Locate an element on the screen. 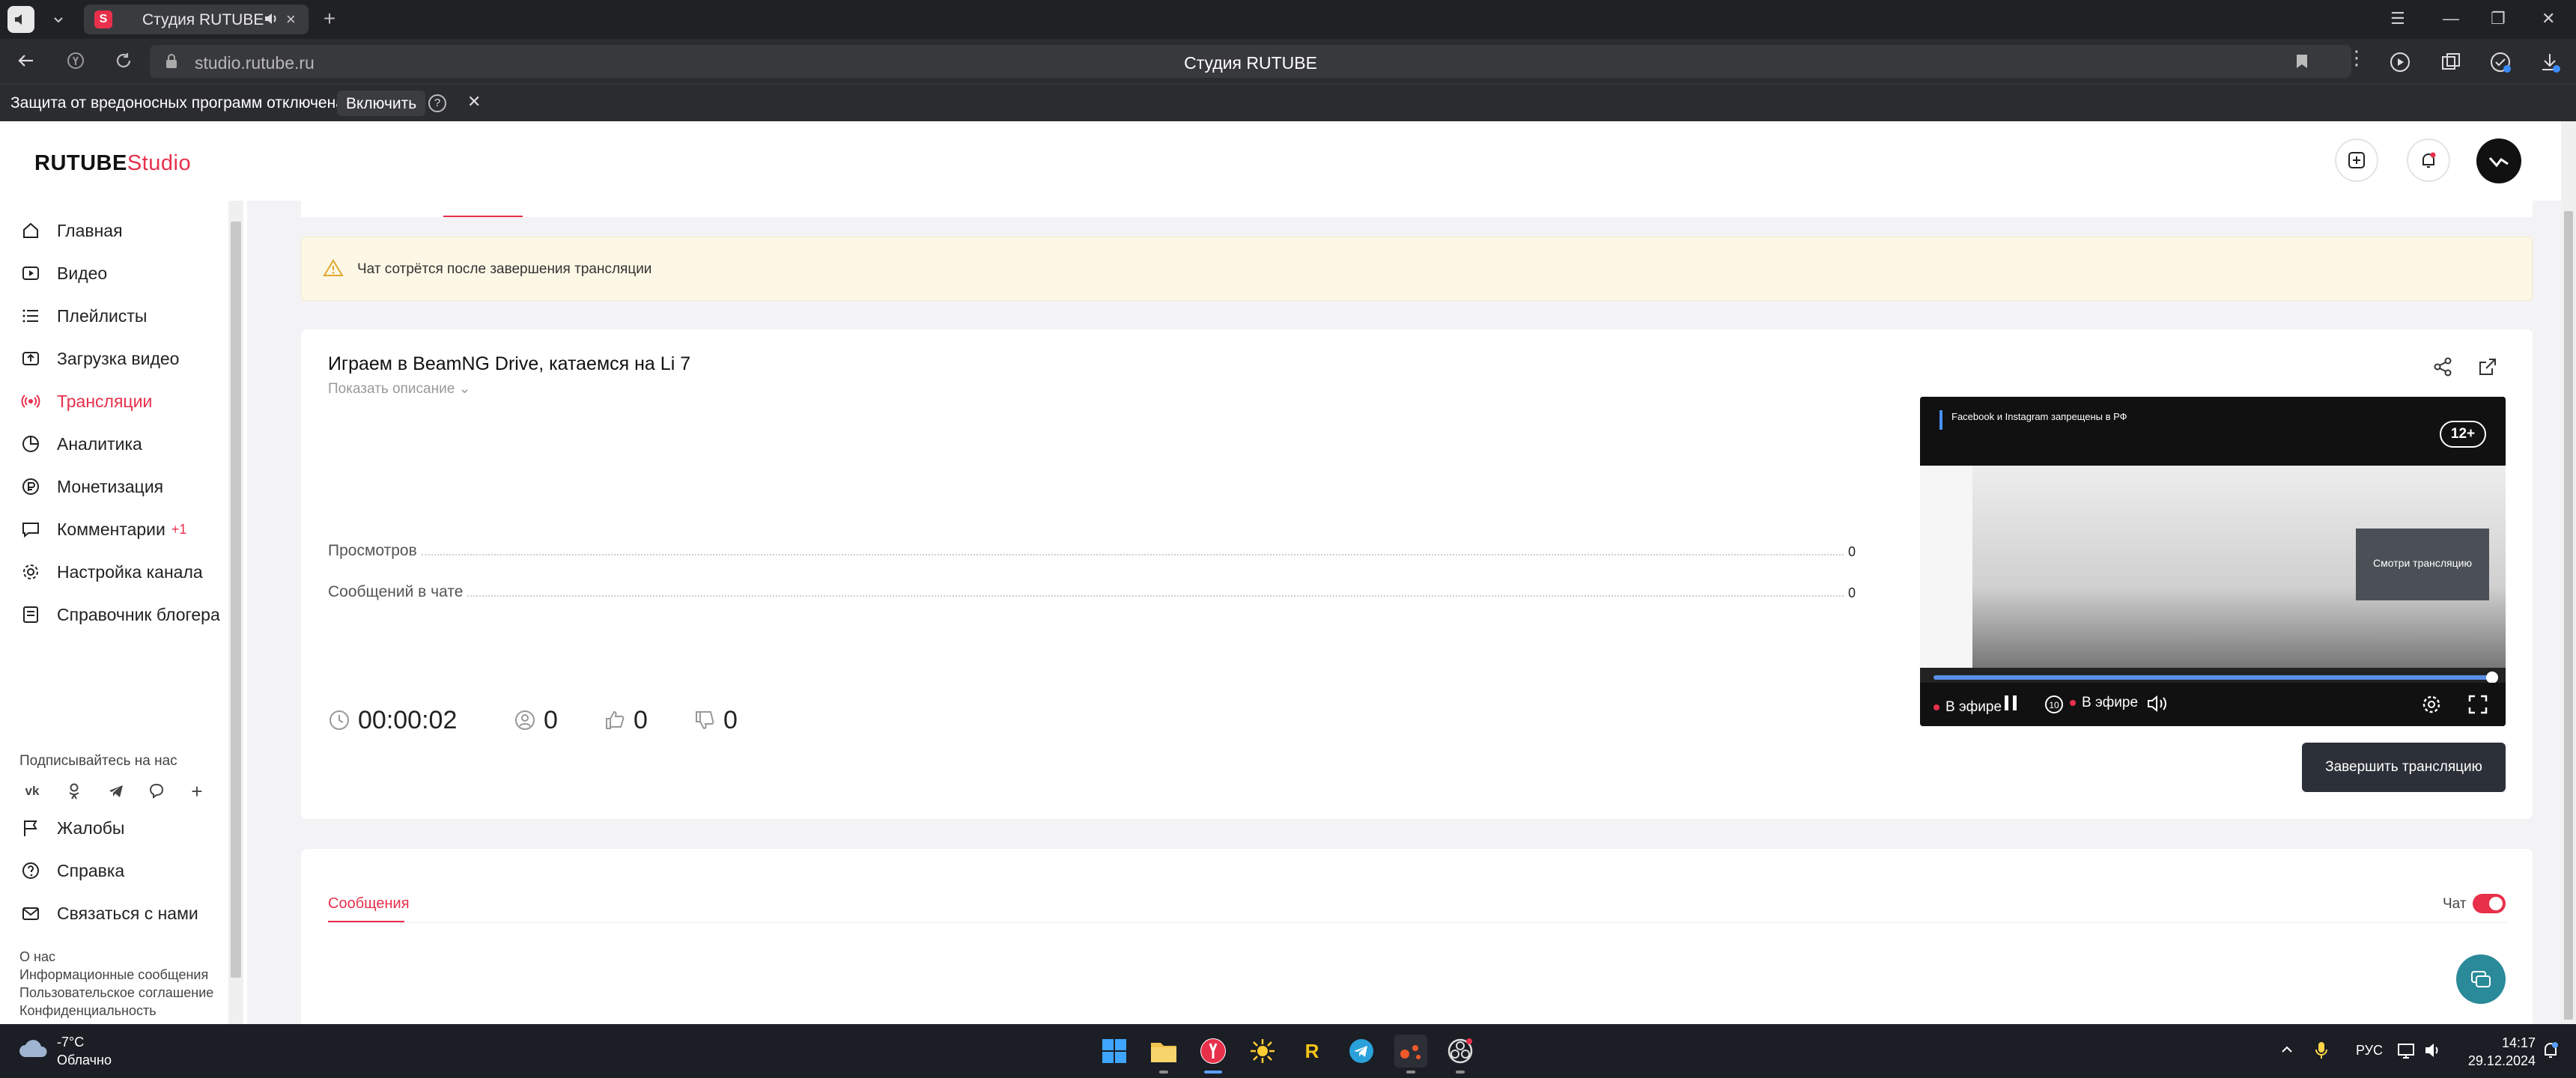  avatar is located at coordinates (2498, 160).